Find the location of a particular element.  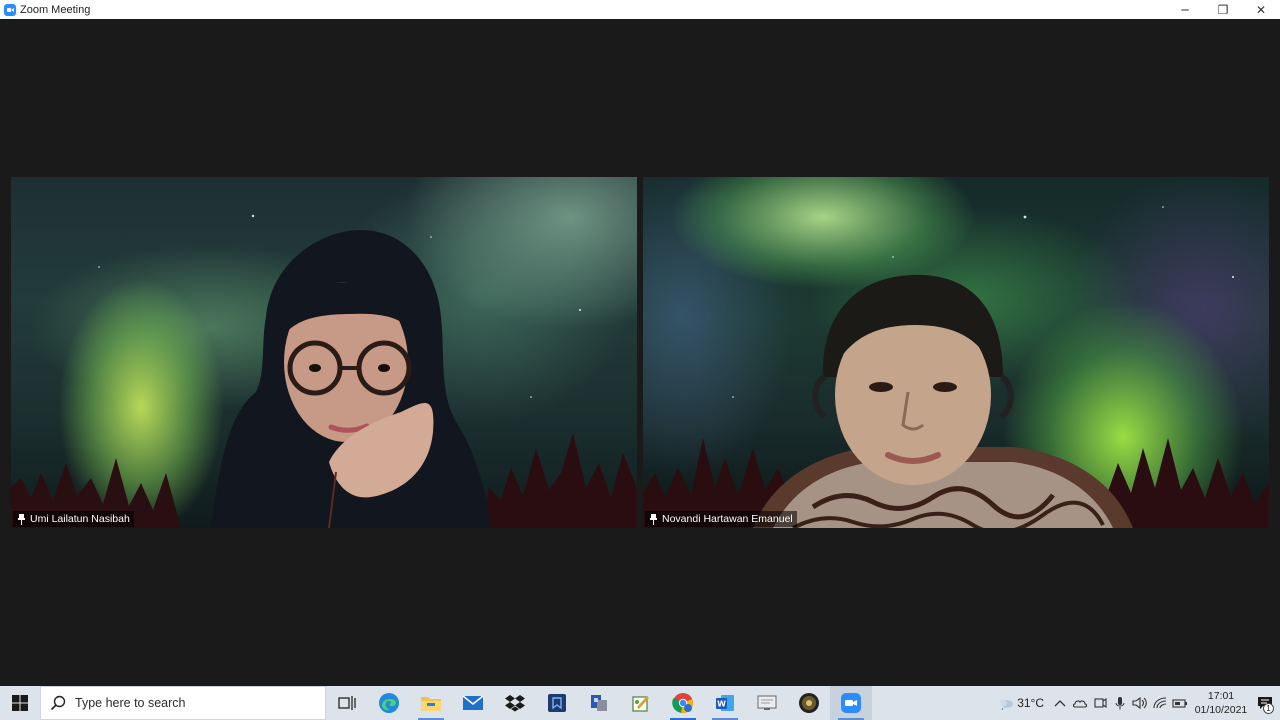

windows-logo-icon is located at coordinates (20, 703).